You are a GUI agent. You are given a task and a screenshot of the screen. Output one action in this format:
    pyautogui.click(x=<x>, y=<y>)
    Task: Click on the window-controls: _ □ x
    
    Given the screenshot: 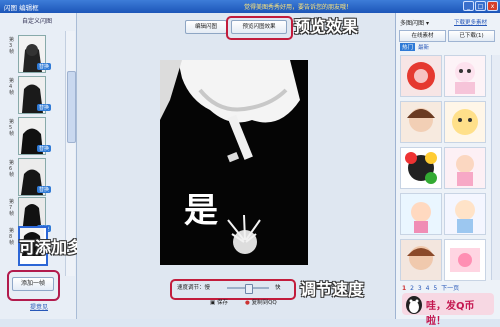 What is the action you would take?
    pyautogui.click(x=480, y=6)
    